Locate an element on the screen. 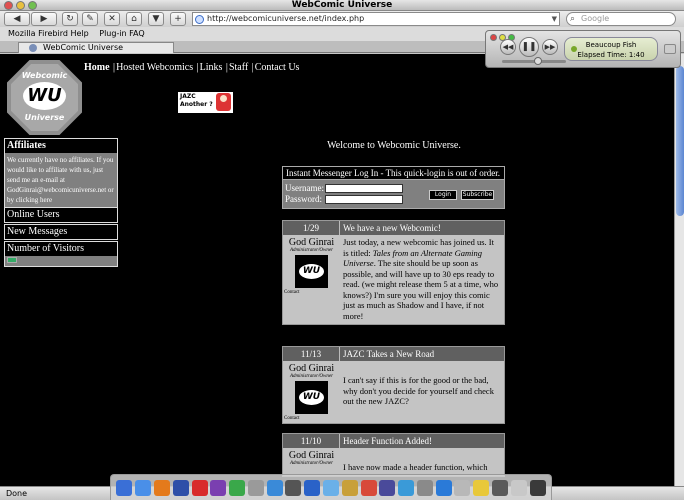  add-bookmark-button: + is located at coordinates (178, 19).